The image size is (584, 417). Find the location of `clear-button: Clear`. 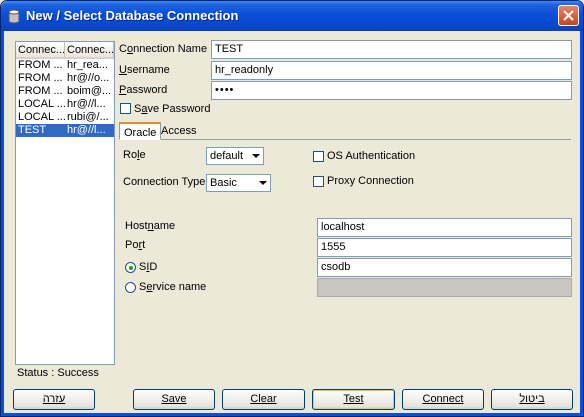

clear-button: Clear is located at coordinates (263, 399).